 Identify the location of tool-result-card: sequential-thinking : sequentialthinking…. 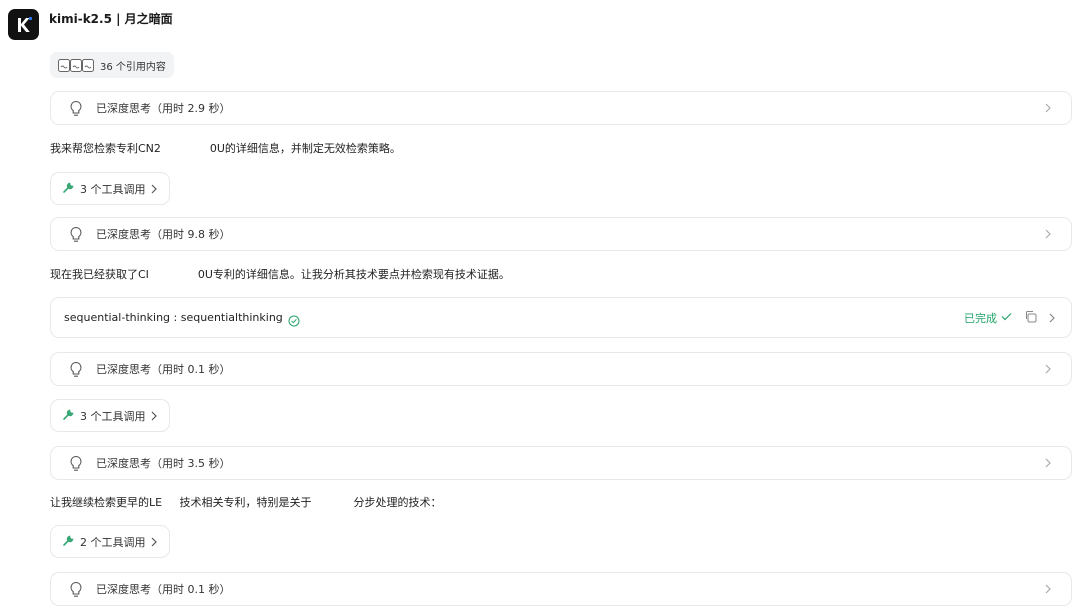
(561, 317).